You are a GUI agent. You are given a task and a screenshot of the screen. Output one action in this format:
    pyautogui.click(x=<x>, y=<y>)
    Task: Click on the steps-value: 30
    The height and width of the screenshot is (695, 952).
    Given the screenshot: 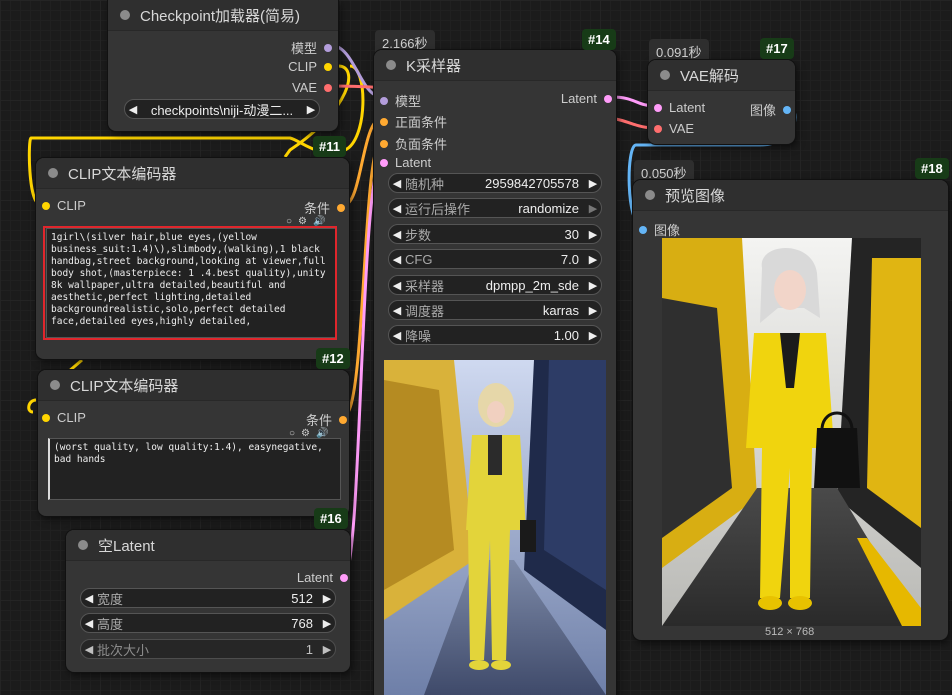 What is the action you would take?
    pyautogui.click(x=571, y=234)
    